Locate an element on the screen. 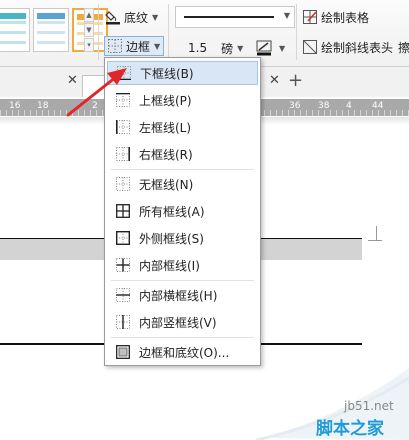  line-color-button: ▼ is located at coordinates (270, 48).